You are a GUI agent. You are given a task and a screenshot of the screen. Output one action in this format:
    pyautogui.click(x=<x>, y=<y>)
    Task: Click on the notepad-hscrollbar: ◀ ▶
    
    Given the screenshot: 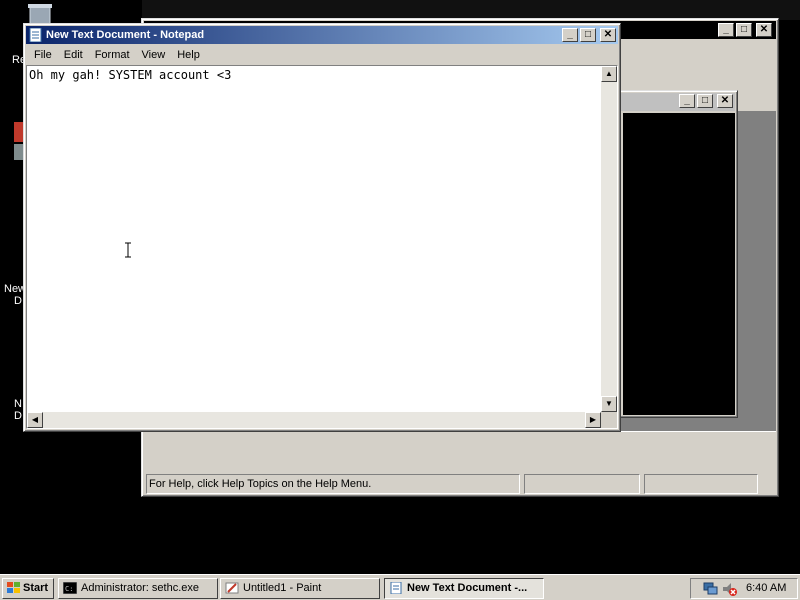 What is the action you would take?
    pyautogui.click(x=314, y=420)
    